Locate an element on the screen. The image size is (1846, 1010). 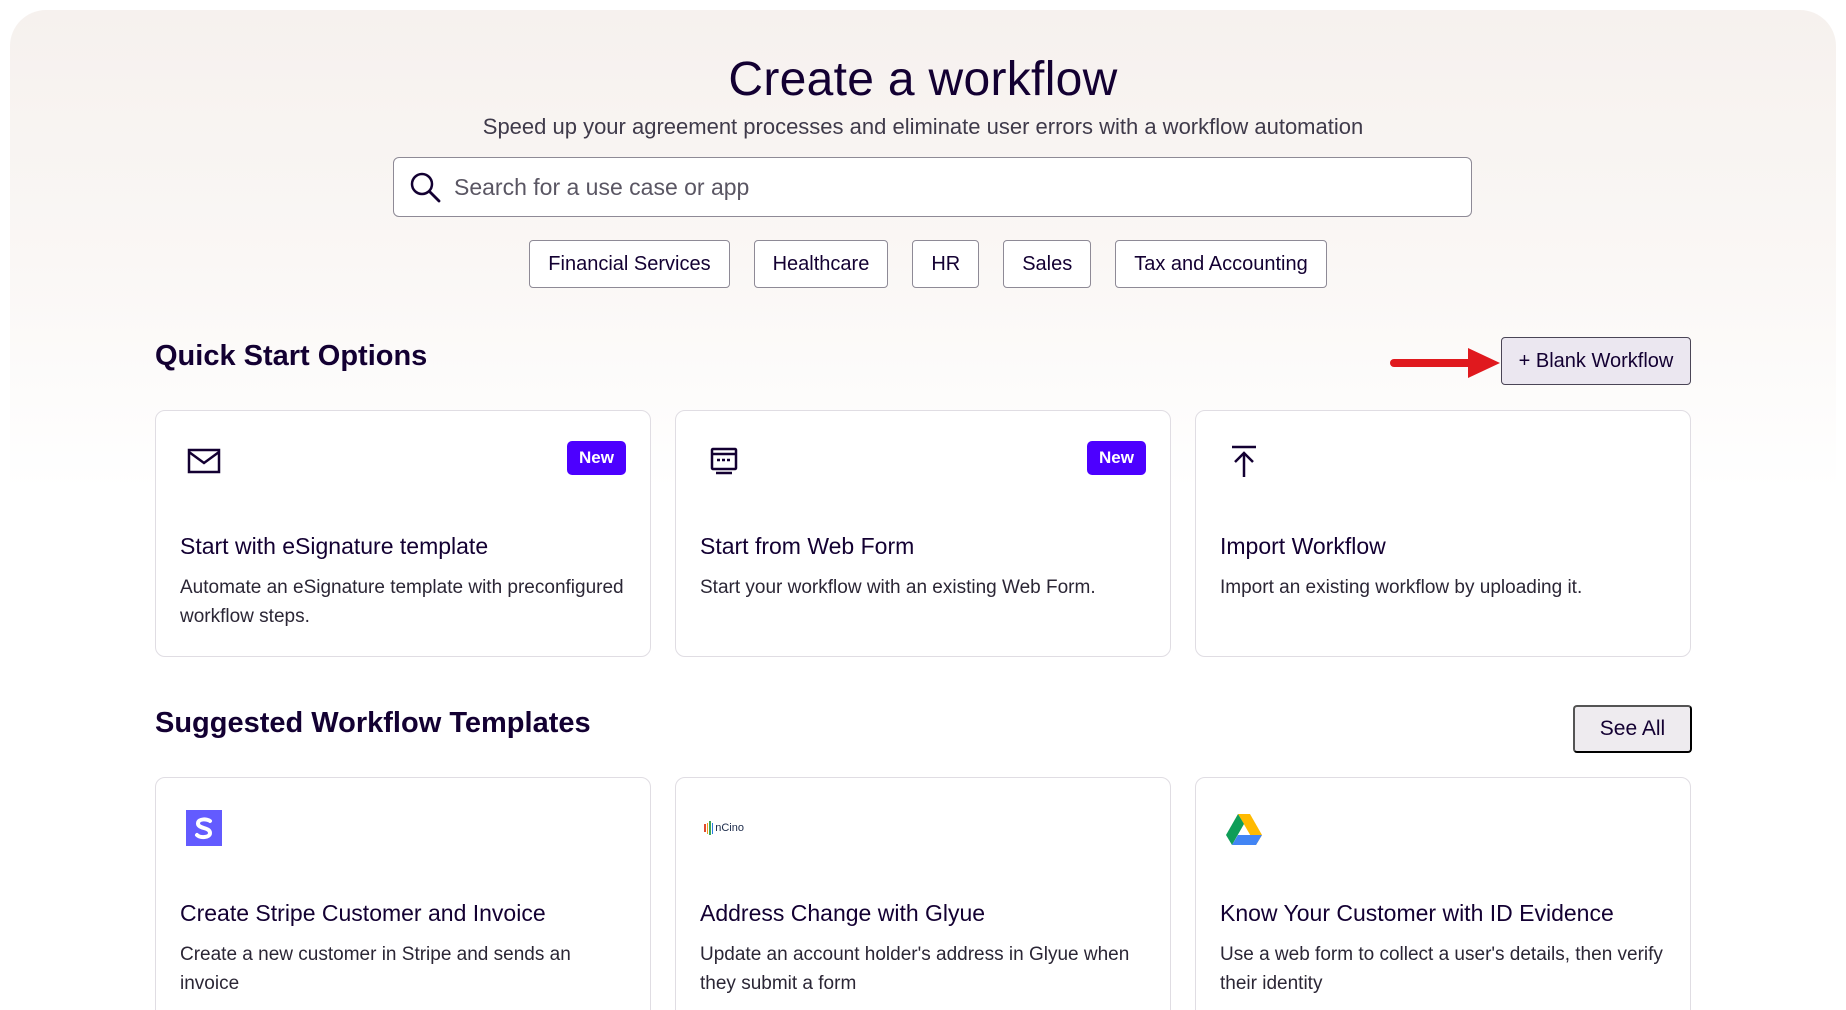
search-input is located at coordinates (944, 187).